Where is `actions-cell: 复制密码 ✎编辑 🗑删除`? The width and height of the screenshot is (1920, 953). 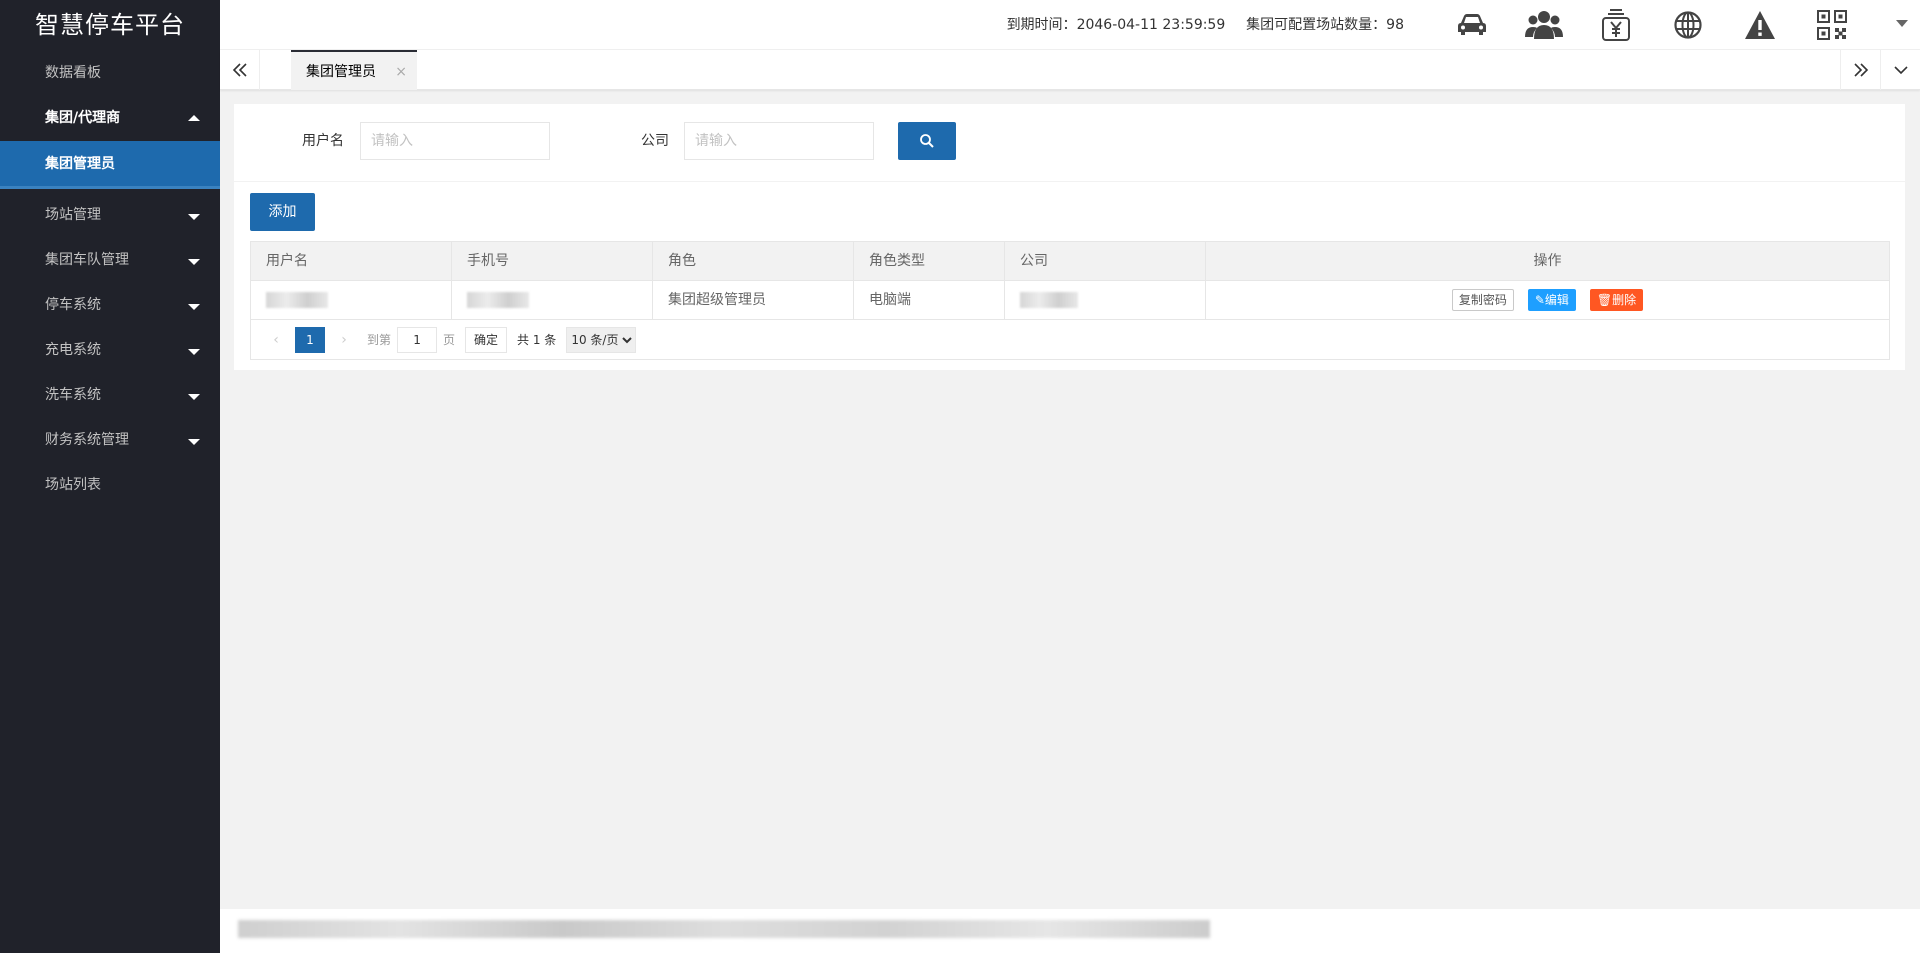
actions-cell: 复制密码 ✎编辑 🗑删除 is located at coordinates (1547, 300).